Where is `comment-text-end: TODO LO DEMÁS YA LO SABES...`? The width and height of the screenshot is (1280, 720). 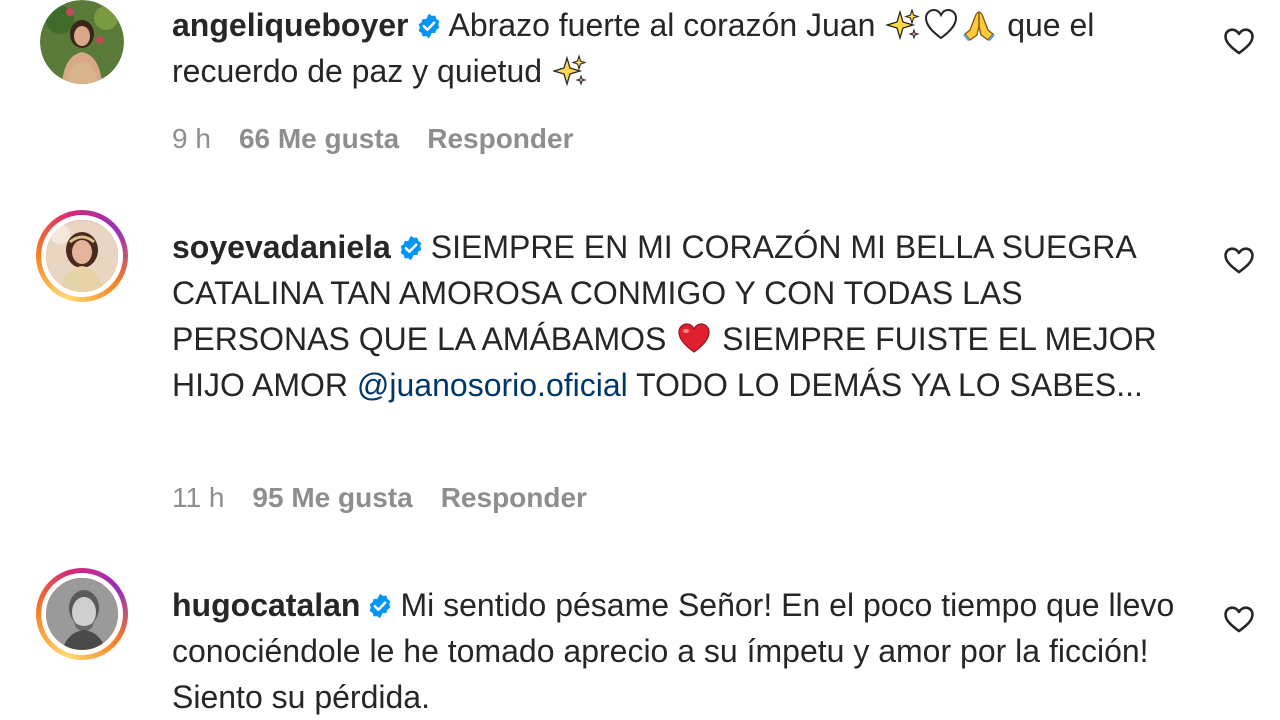 comment-text-end: TODO LO DEMÁS YA LO SABES... is located at coordinates (889, 385).